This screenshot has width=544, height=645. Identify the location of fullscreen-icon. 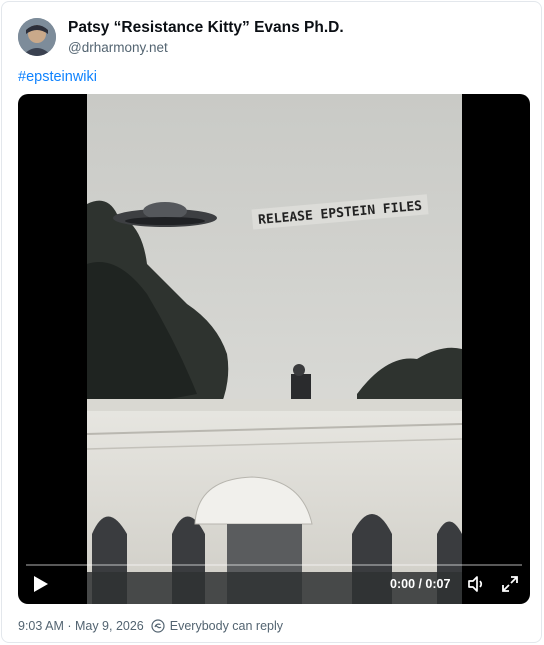
(510, 584).